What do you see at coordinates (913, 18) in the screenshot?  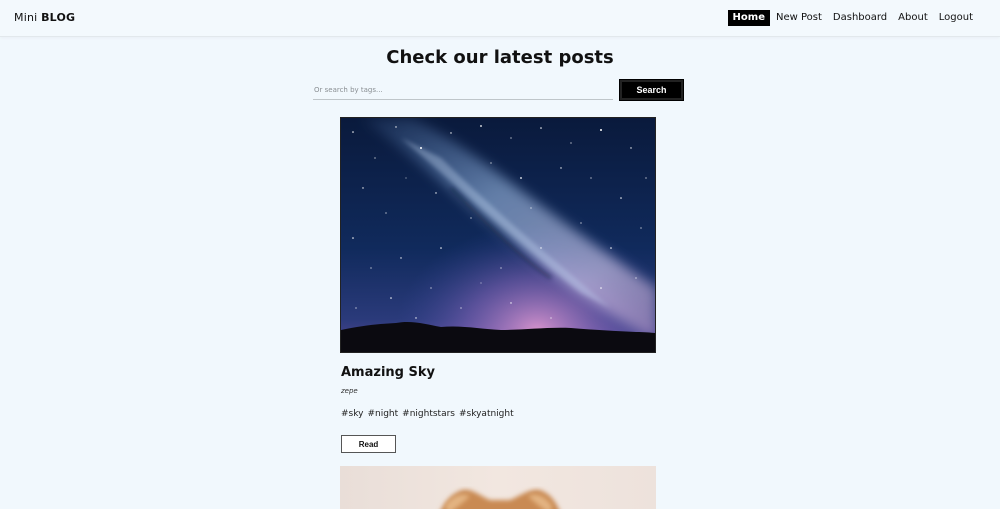 I see `nav-about: About` at bounding box center [913, 18].